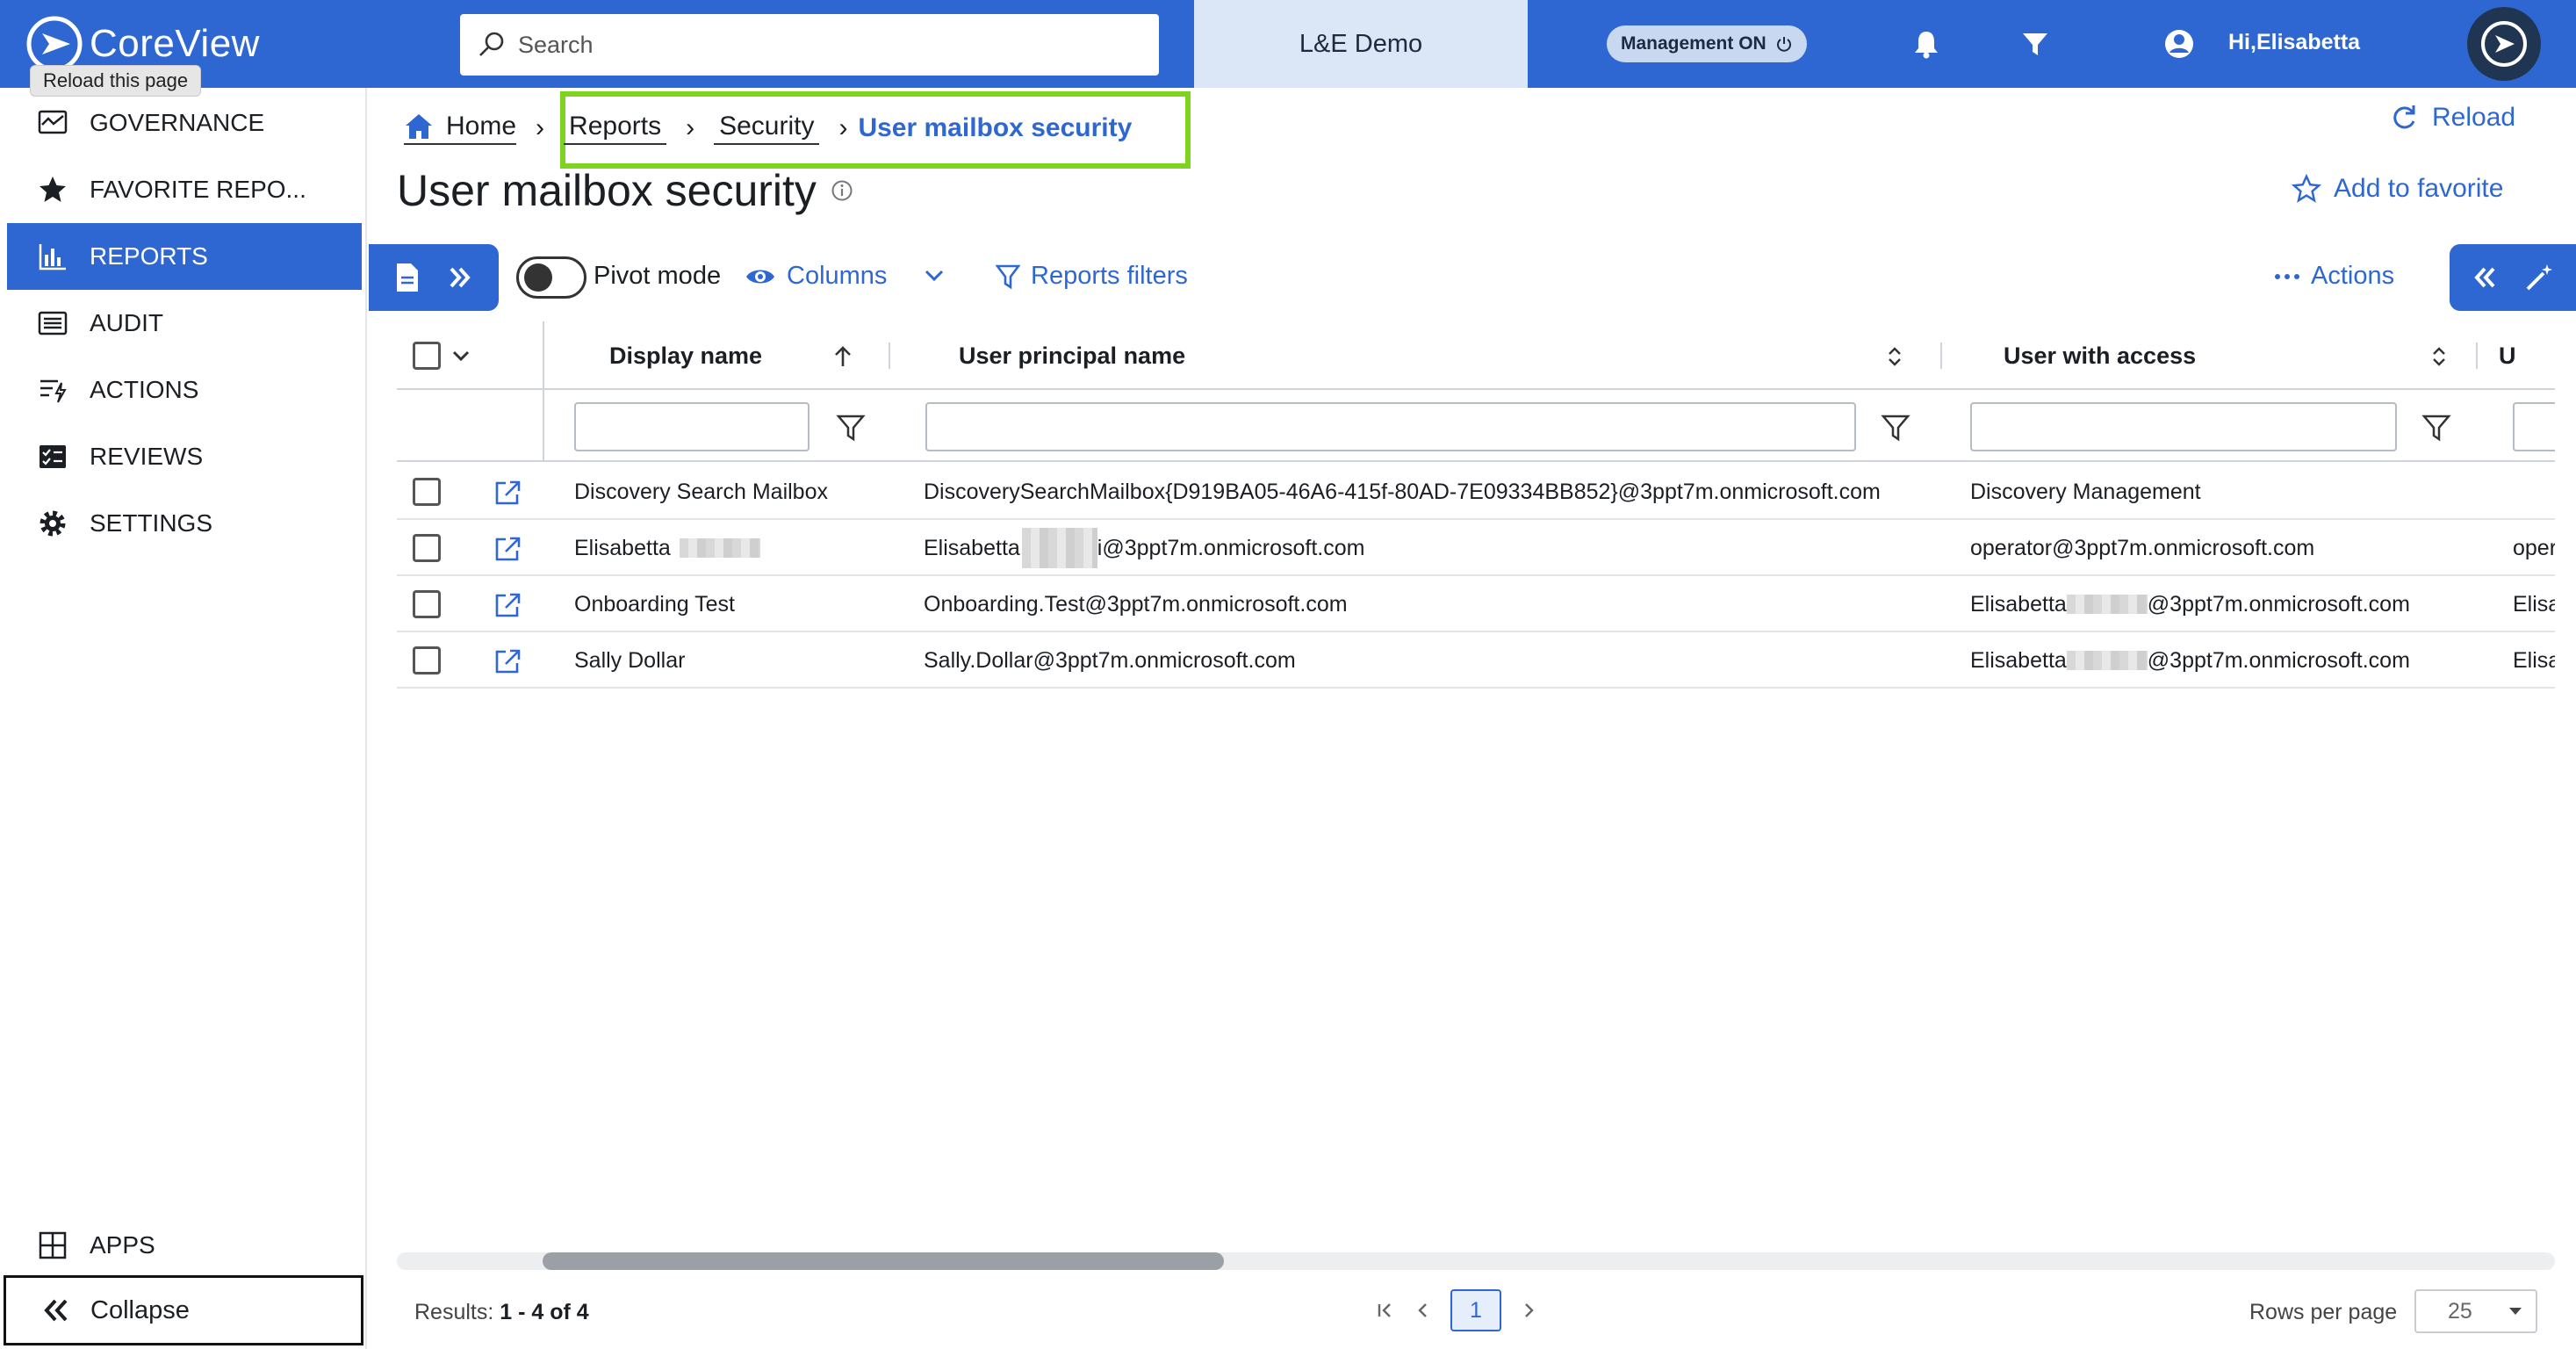 The image size is (2576, 1349). I want to click on sidebar-item-governance: GOVERNANCE, so click(184, 123).